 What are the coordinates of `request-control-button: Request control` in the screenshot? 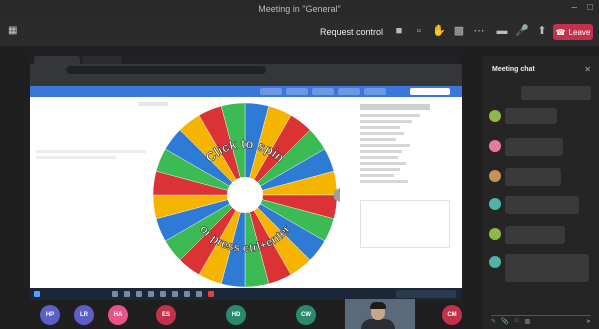 It's located at (351, 32).